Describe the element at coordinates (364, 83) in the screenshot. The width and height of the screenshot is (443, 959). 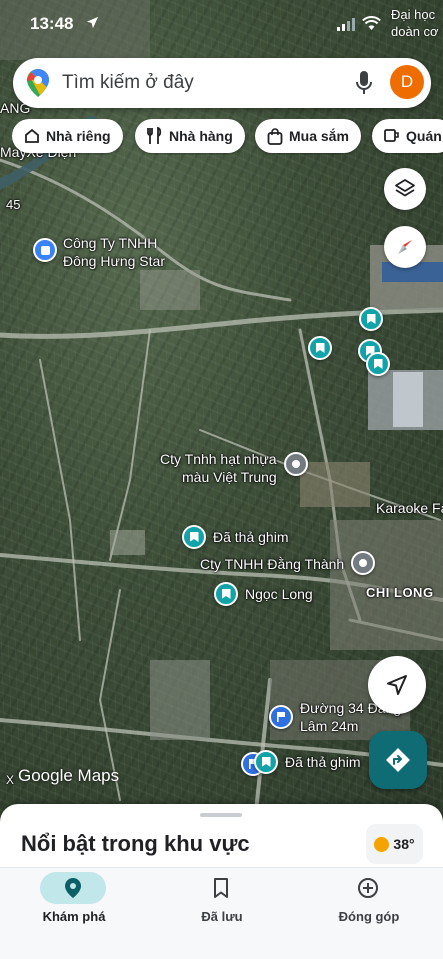
I see `microphone-icon` at that location.